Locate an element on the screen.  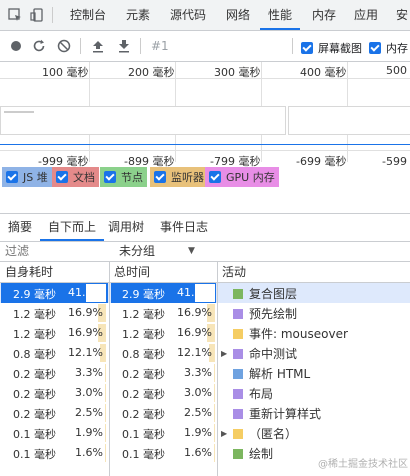
tab-application: 应用 is located at coordinates (366, 15).